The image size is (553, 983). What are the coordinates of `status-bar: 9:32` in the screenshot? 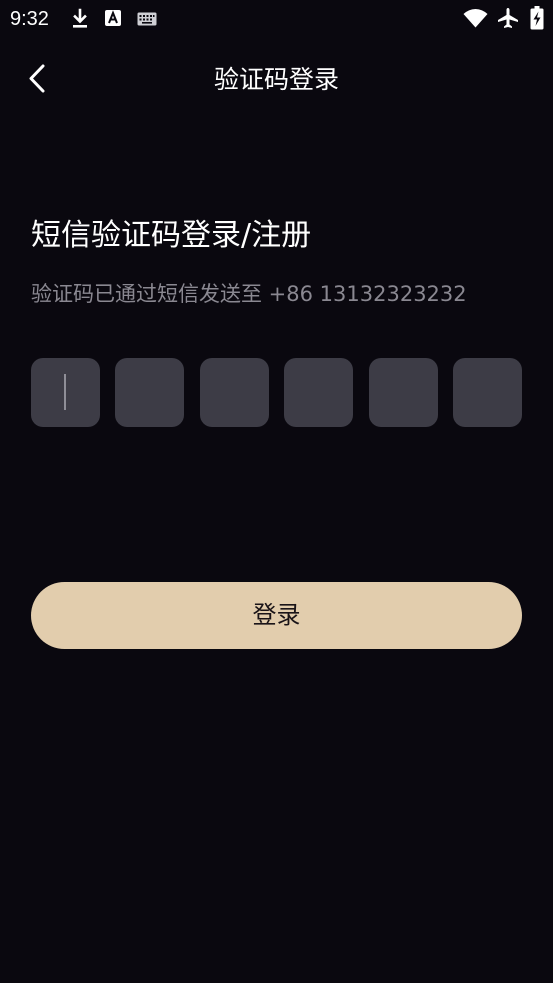 It's located at (276, 19).